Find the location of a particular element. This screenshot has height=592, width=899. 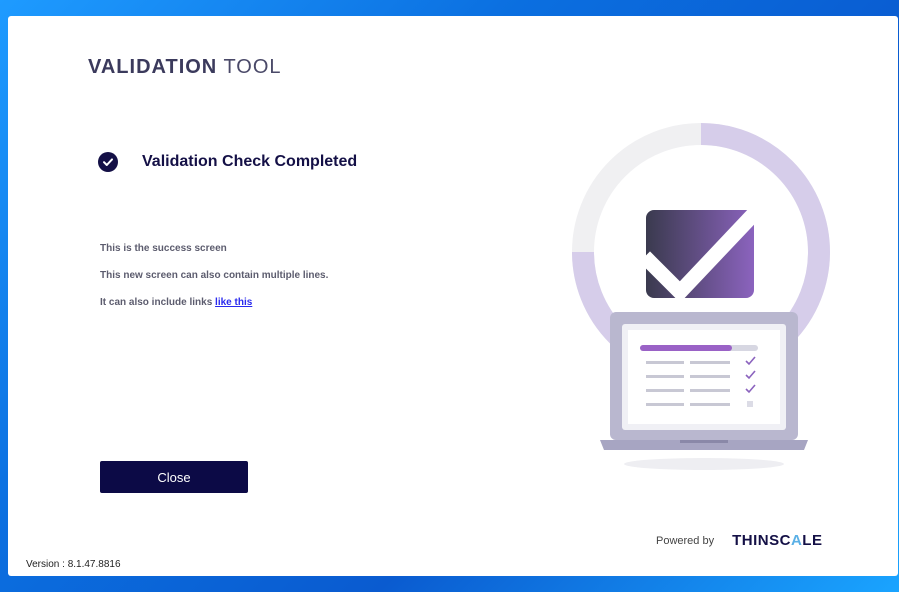

status-heading: Validation Check Completed is located at coordinates (250, 161).